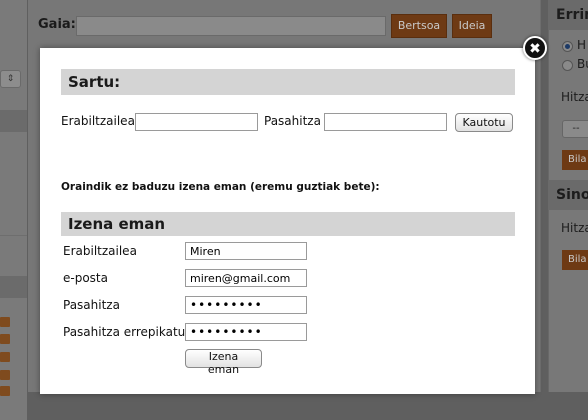 Image resolution: width=588 pixels, height=420 pixels. Describe the element at coordinates (124, 332) in the screenshot. I see `register-password-repeat-label: Pasahitza errepikatu` at that location.